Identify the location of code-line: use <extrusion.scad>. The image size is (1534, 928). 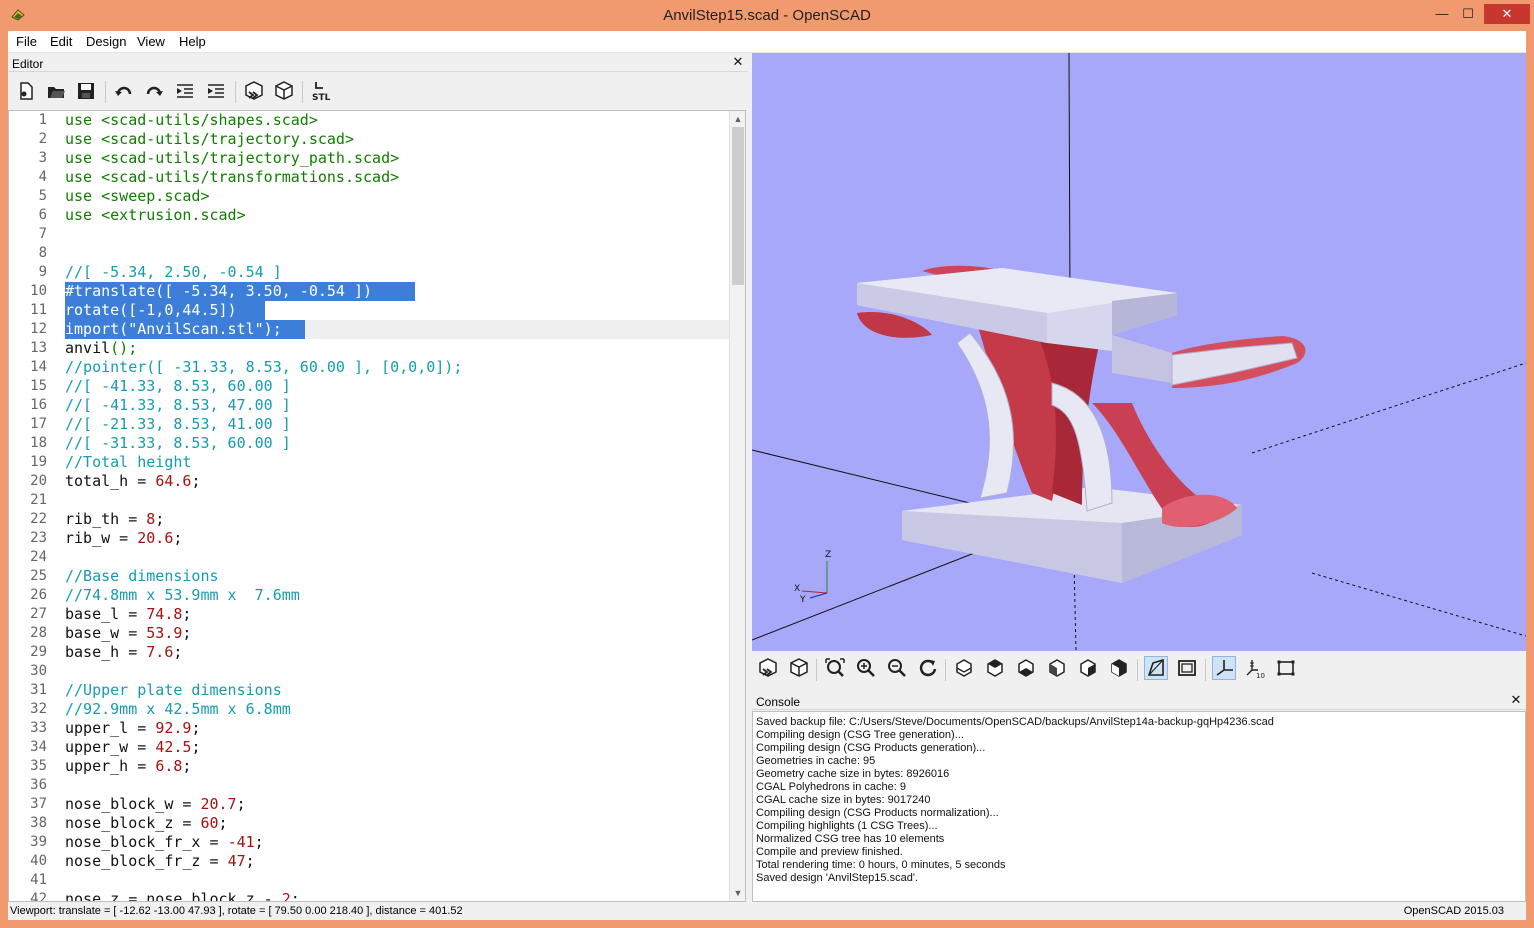
(155, 215).